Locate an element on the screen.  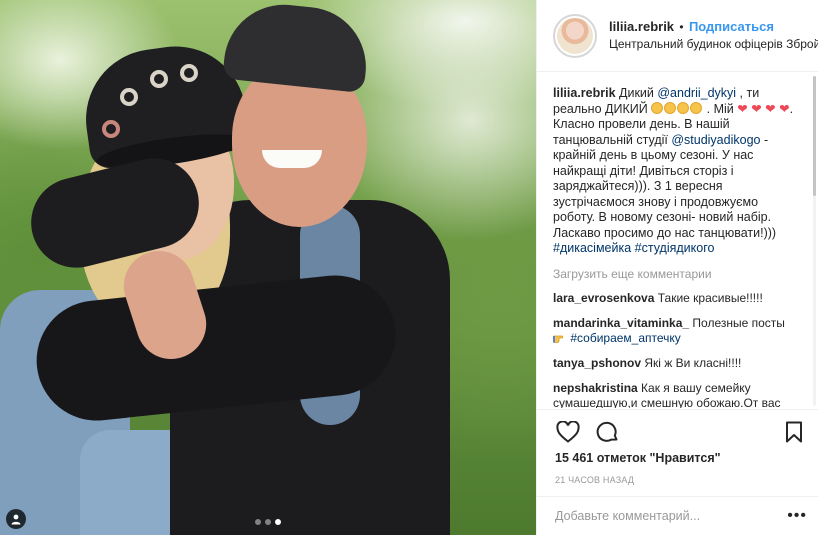
hashtag-link: #дикасімейка #студіядикого is located at coordinates (633, 248).